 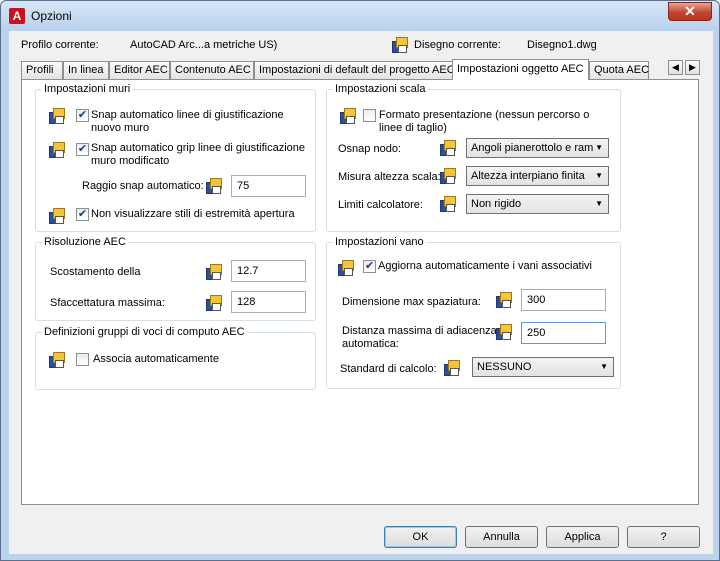 I want to click on max-adjacency-label-2: automatica:, so click(x=370, y=344).